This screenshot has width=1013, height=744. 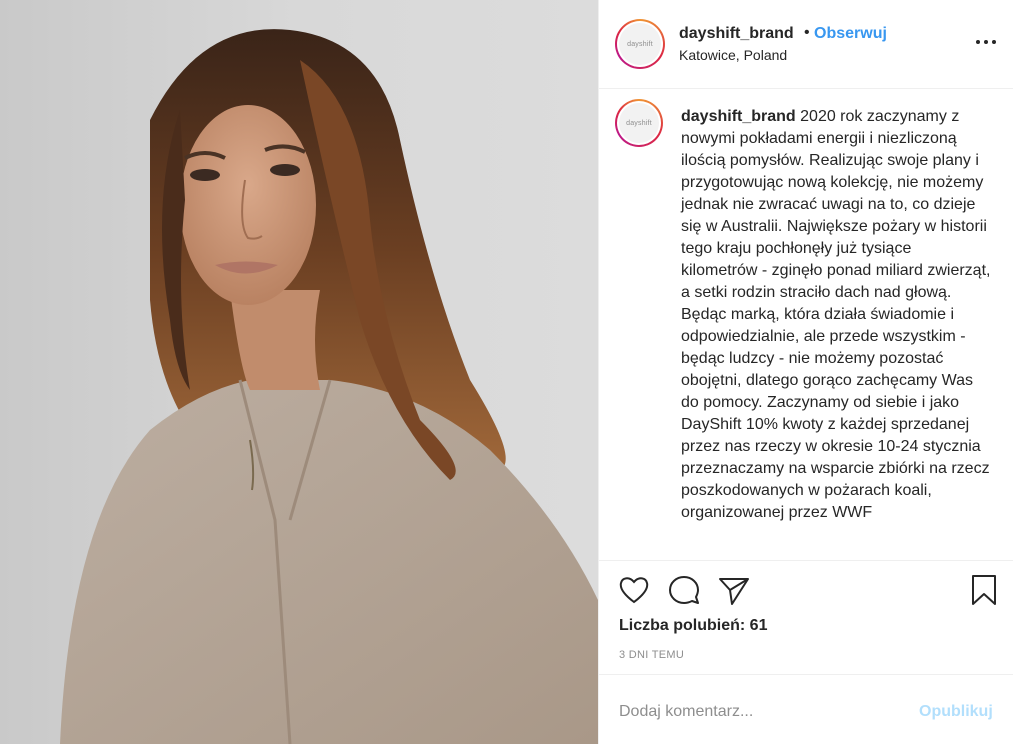 I want to click on comment-form: Opublikuj, so click(x=806, y=709).